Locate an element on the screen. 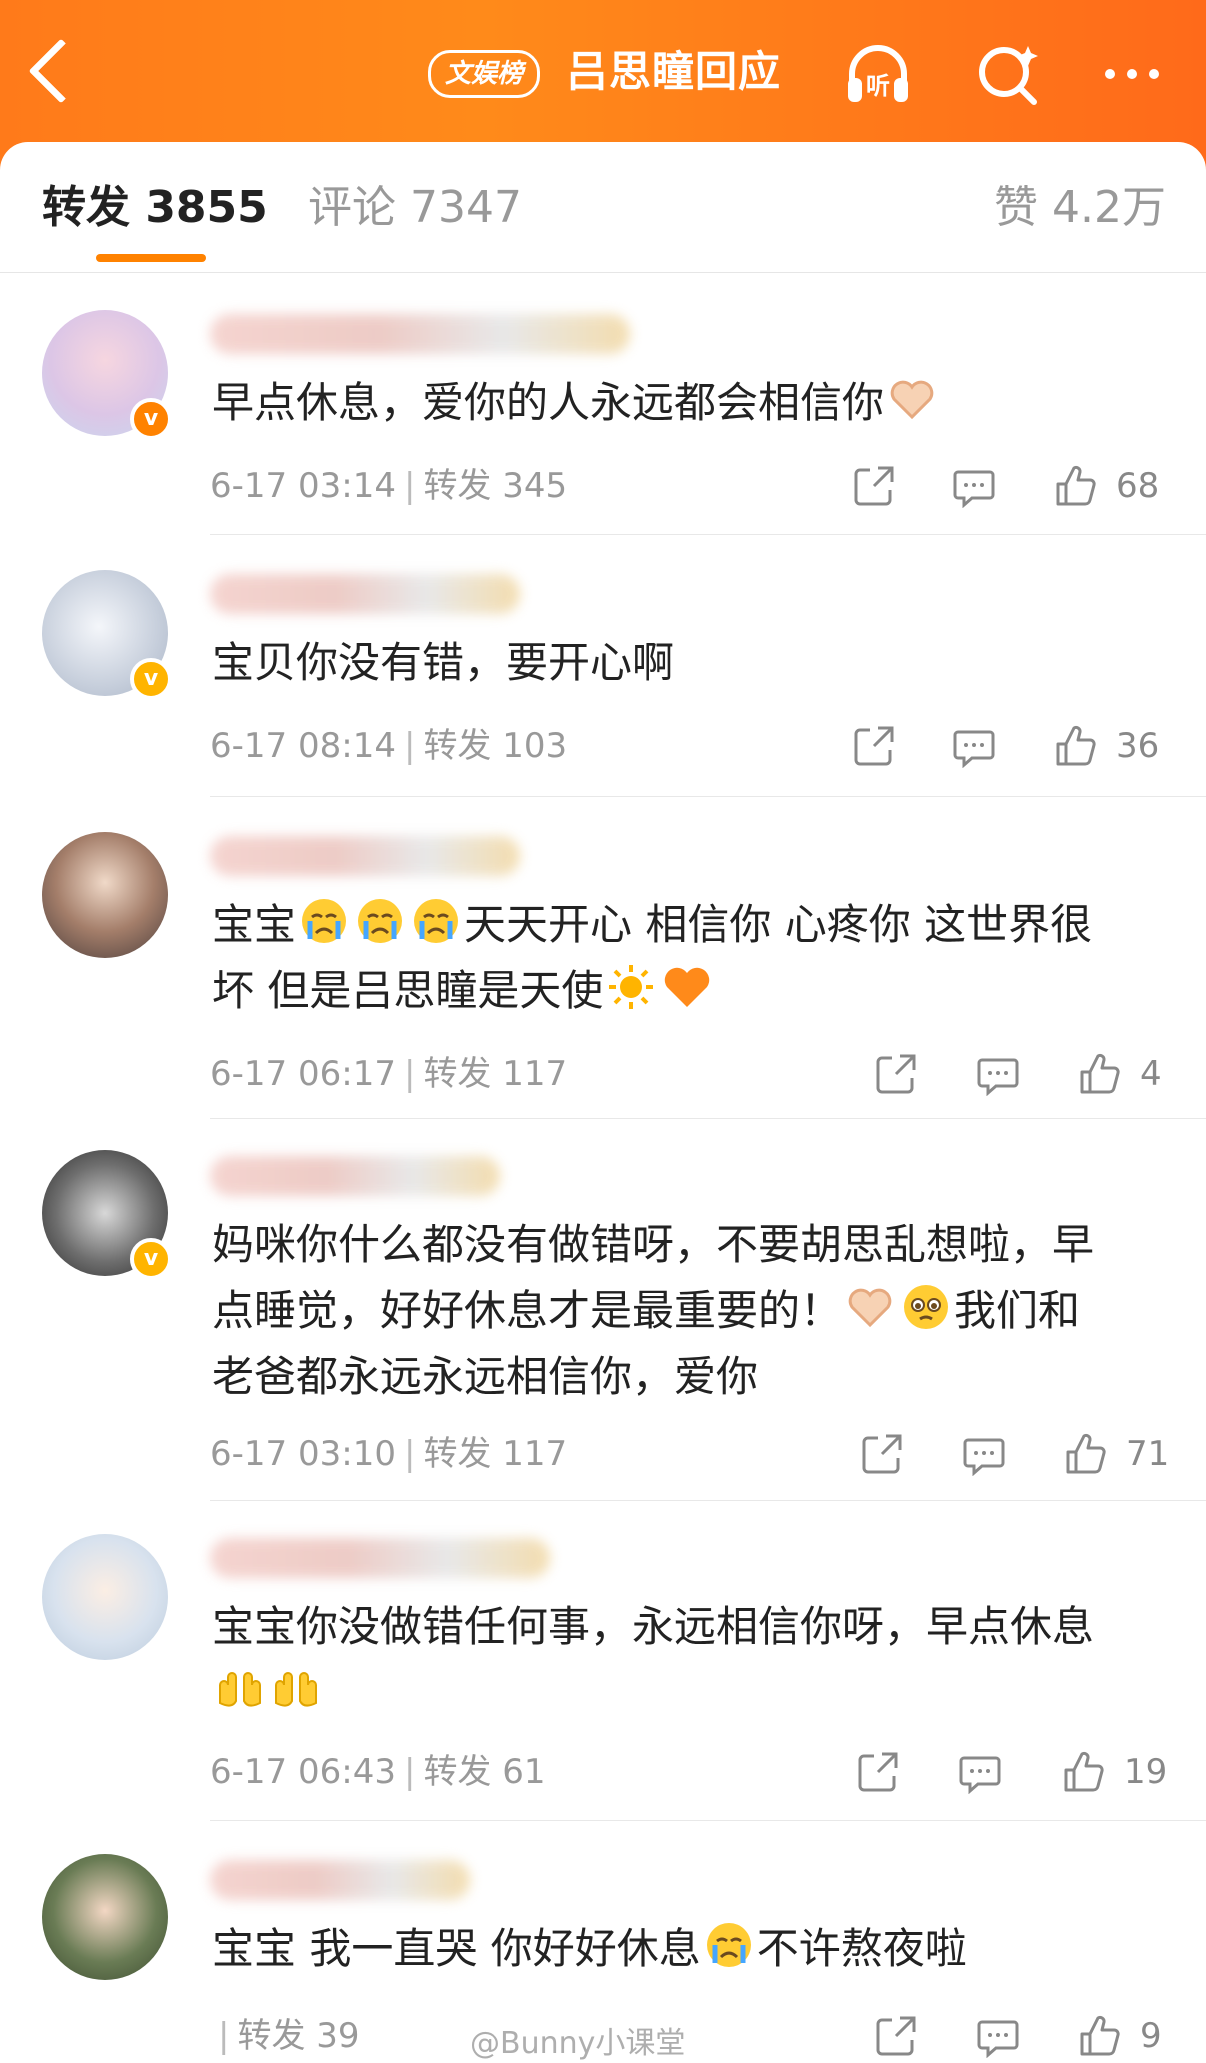 The image size is (1206, 2063). repost-count: 转发 345 is located at coordinates (495, 486).